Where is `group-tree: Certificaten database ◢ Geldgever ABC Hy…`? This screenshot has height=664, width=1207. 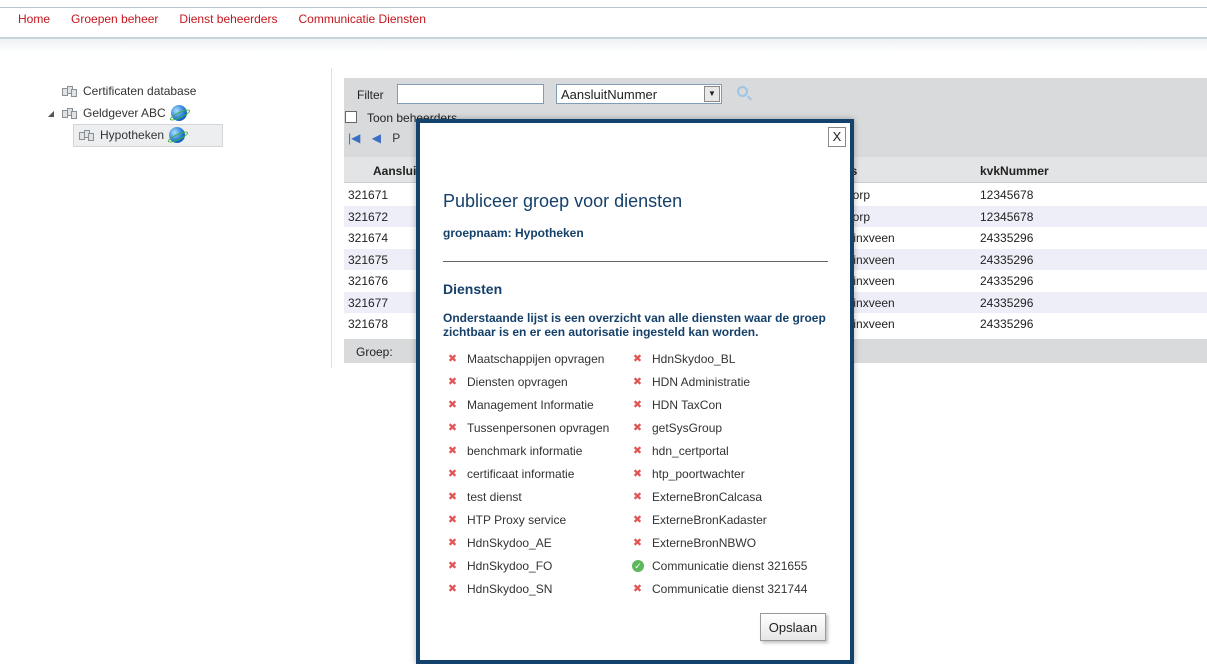 group-tree: Certificaten database ◢ Geldgever ABC Hy… is located at coordinates (139, 113).